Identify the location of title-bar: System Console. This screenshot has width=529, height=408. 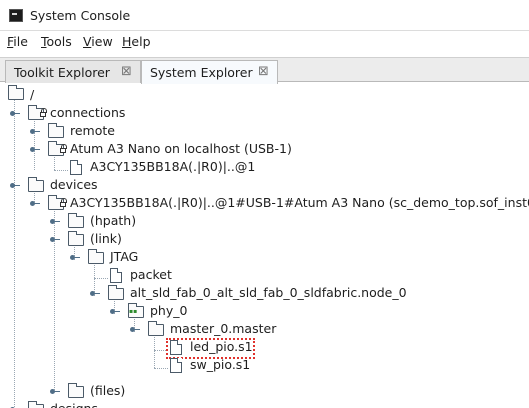
(264, 15).